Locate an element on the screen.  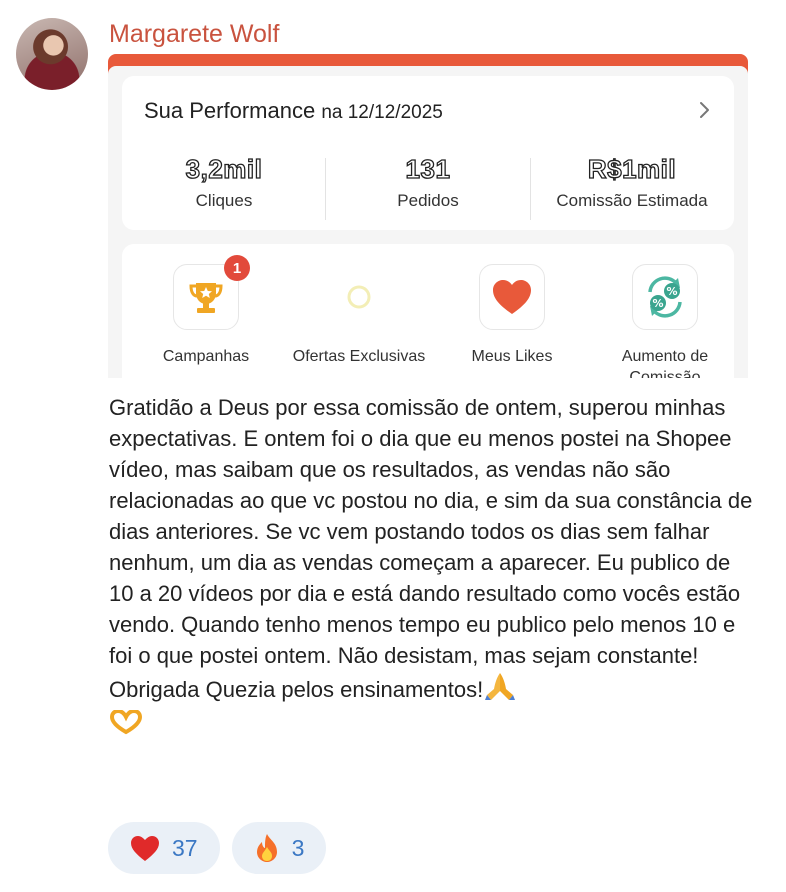
heart-icon is located at coordinates (512, 297).